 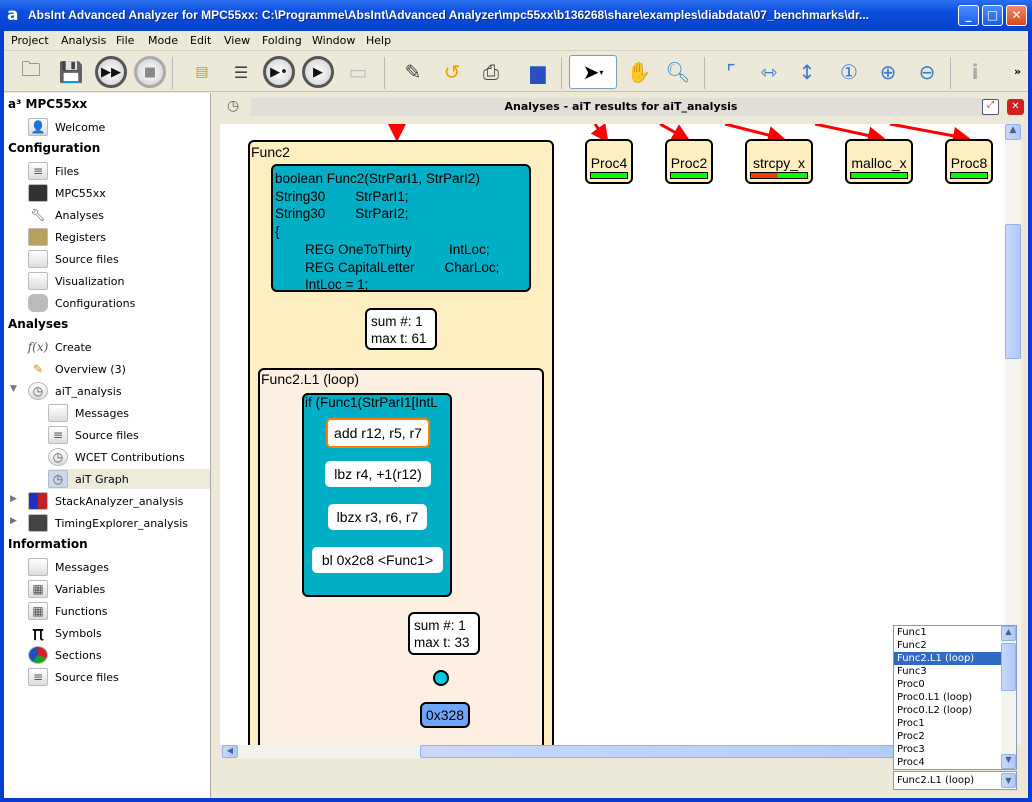 What do you see at coordinates (378, 40) in the screenshot?
I see `menu-help: Help` at bounding box center [378, 40].